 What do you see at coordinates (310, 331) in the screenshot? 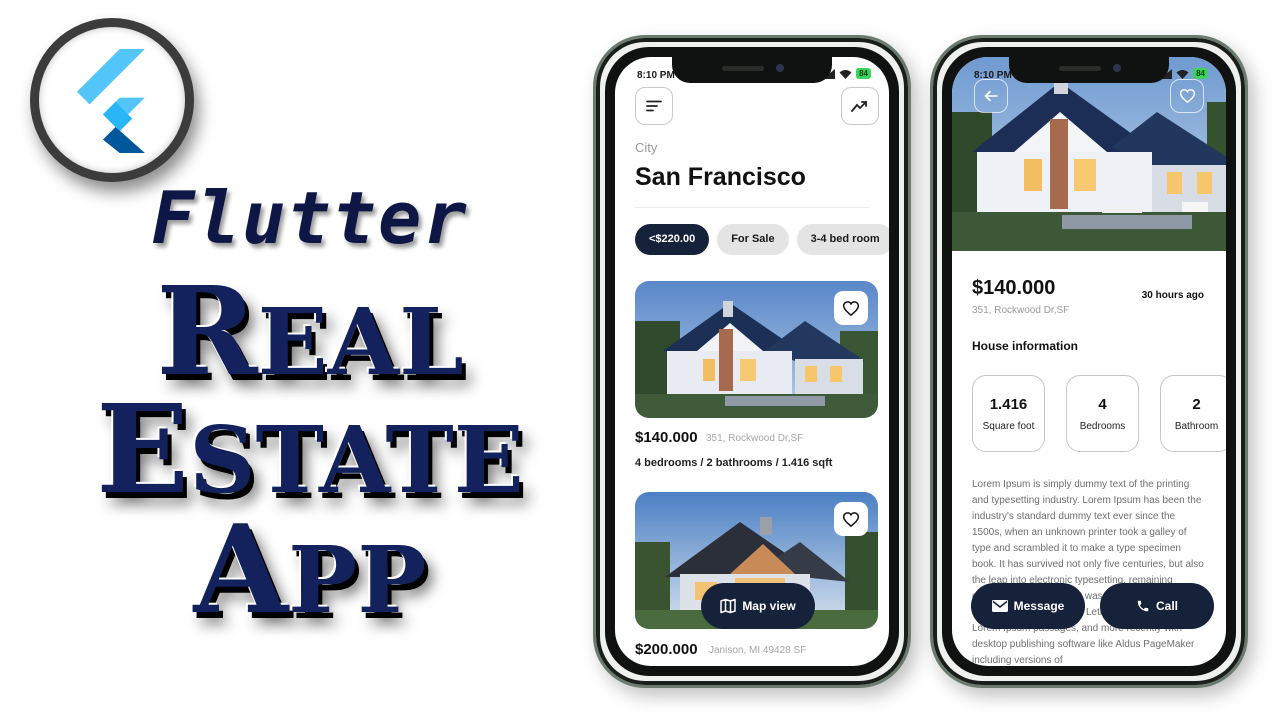
I see `title-real: REAL` at bounding box center [310, 331].